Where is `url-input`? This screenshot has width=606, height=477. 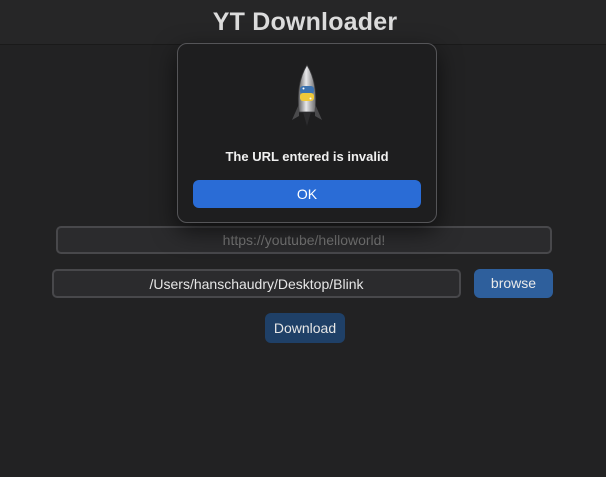 url-input is located at coordinates (304, 240).